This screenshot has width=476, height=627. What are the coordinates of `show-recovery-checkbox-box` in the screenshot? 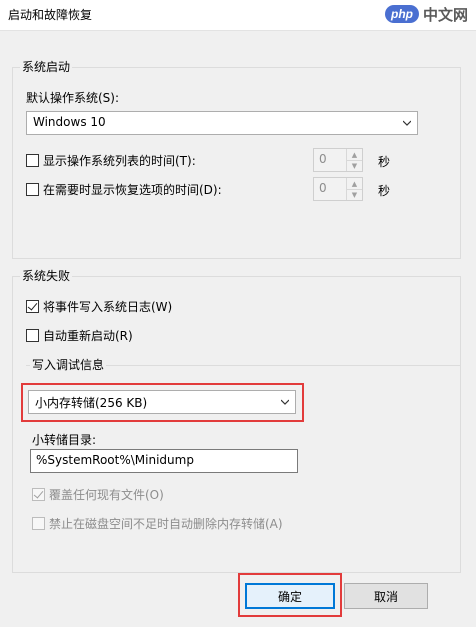 It's located at (32, 189).